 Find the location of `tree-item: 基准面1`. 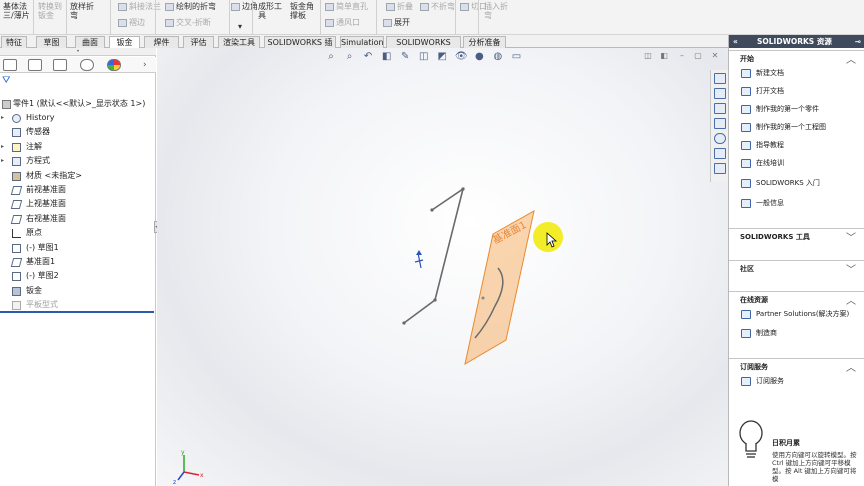

tree-item: 基准面1 is located at coordinates (77, 262).